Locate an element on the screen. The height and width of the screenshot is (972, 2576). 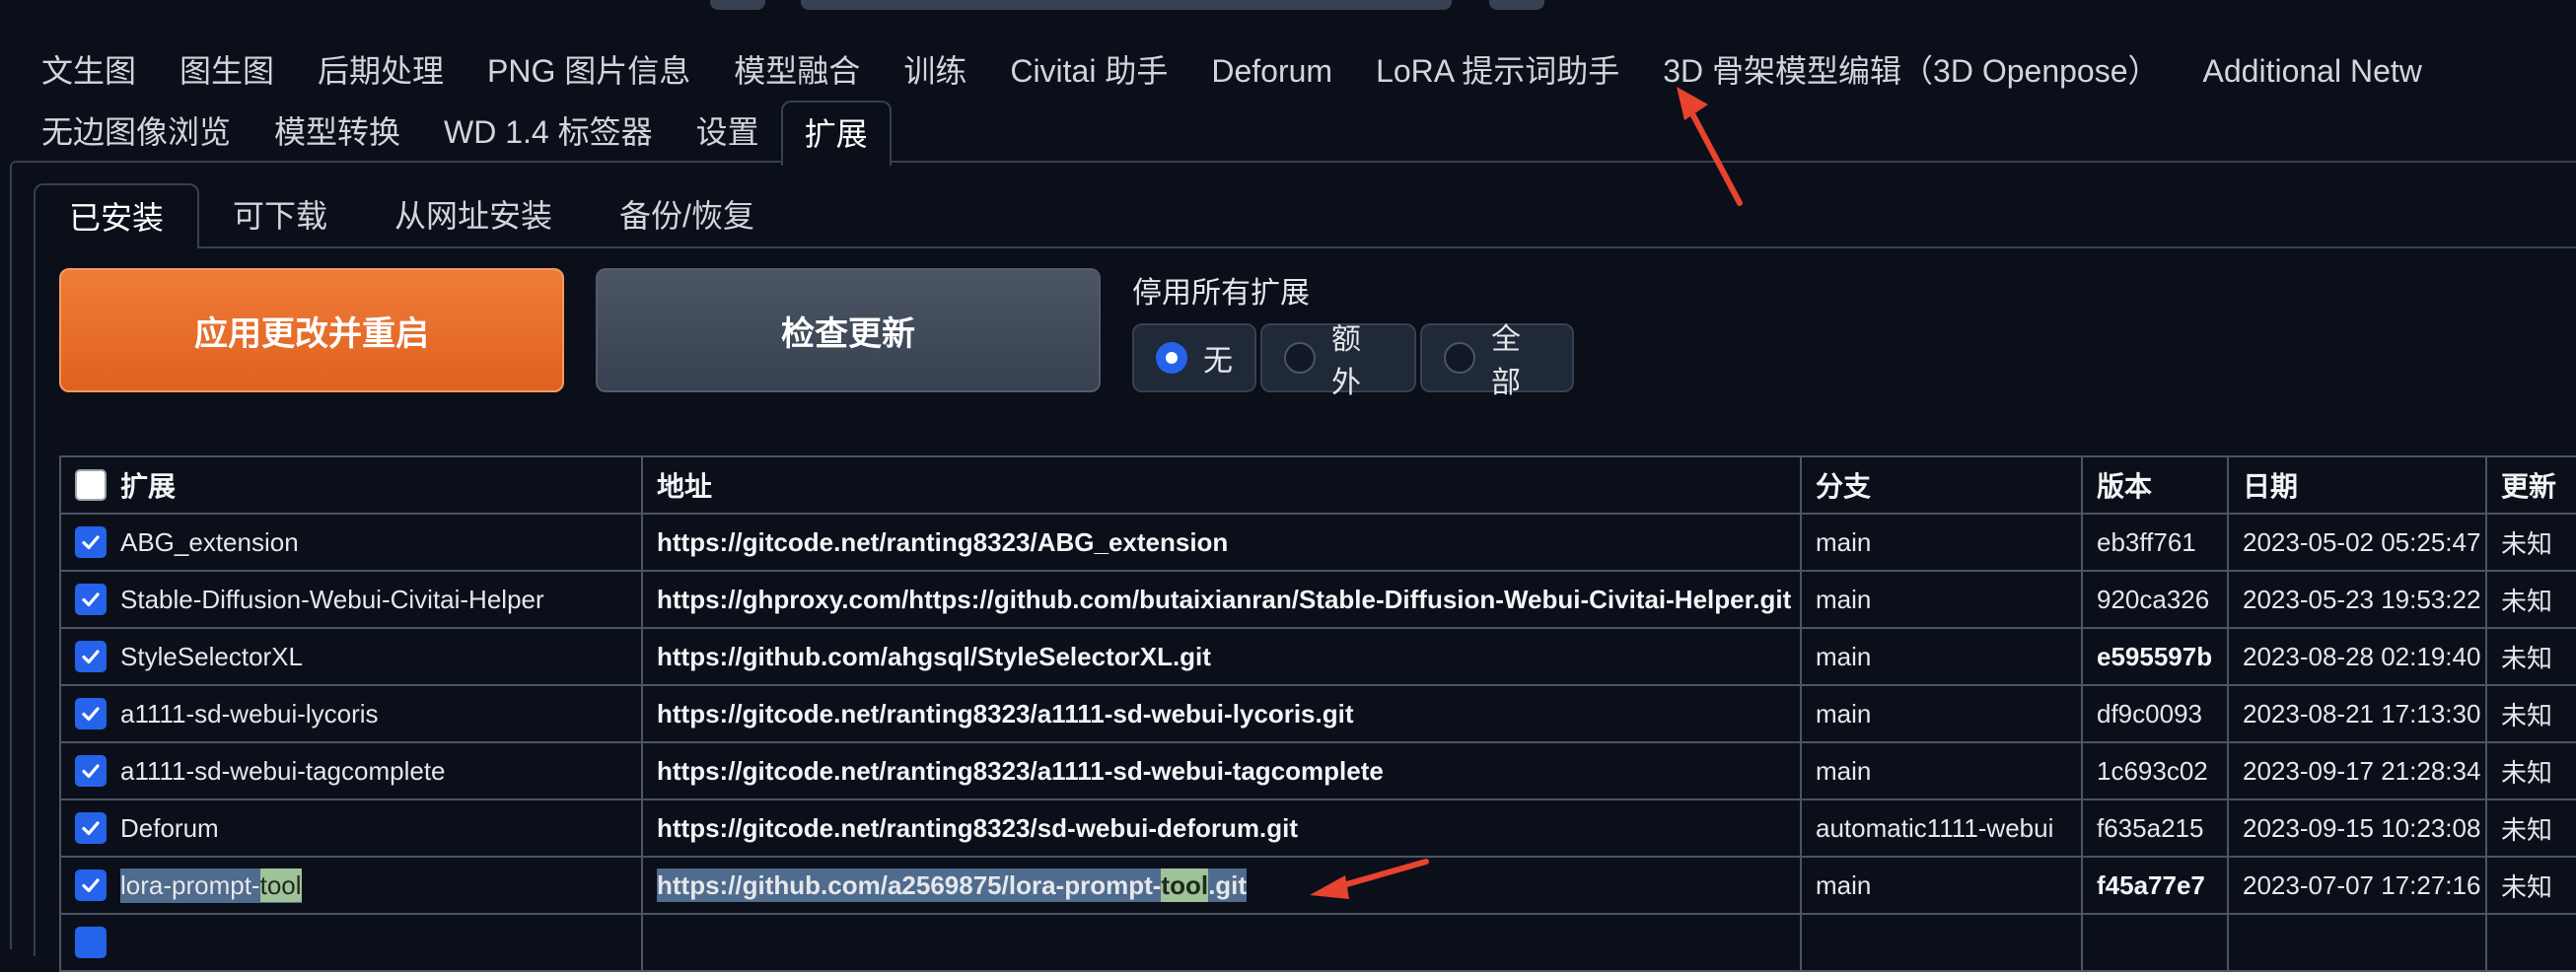
column-header-url: 地址 is located at coordinates (1221, 485).